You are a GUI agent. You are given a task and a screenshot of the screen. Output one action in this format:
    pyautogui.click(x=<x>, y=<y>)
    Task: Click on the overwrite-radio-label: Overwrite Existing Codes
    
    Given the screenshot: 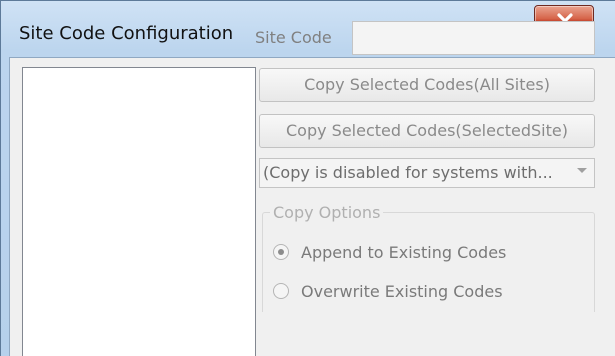 What is the action you would take?
    pyautogui.click(x=402, y=291)
    